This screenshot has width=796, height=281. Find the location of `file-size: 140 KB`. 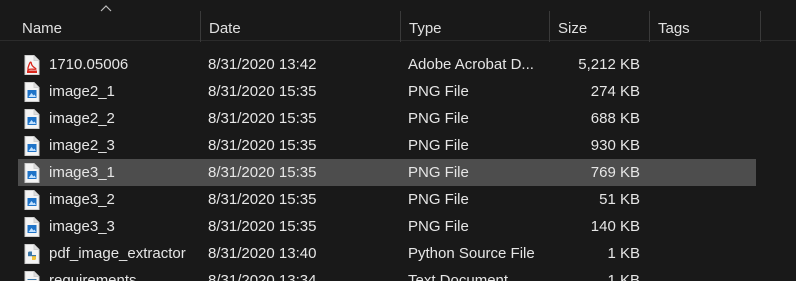

file-size: 140 KB is located at coordinates (615, 226).